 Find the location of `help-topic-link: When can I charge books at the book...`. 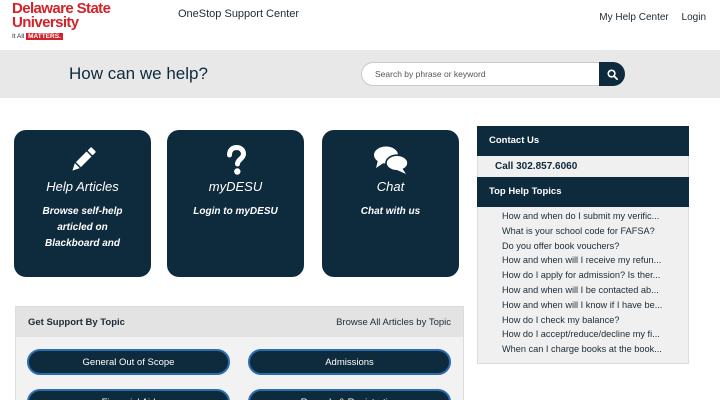

help-topic-link: When can I charge books at the book... is located at coordinates (593, 349).